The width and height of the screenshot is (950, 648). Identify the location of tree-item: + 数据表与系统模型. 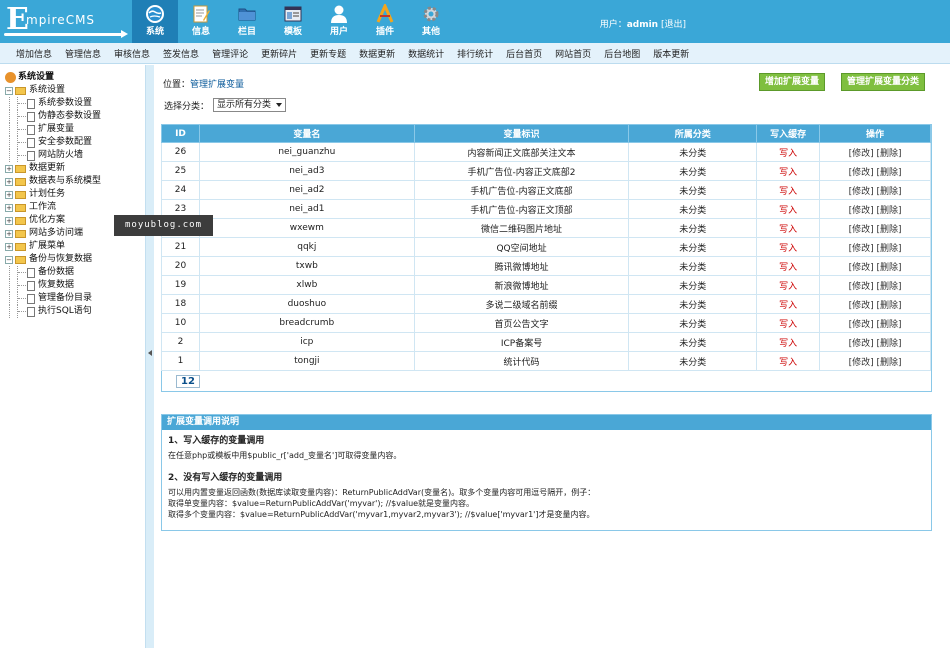
(75, 181).